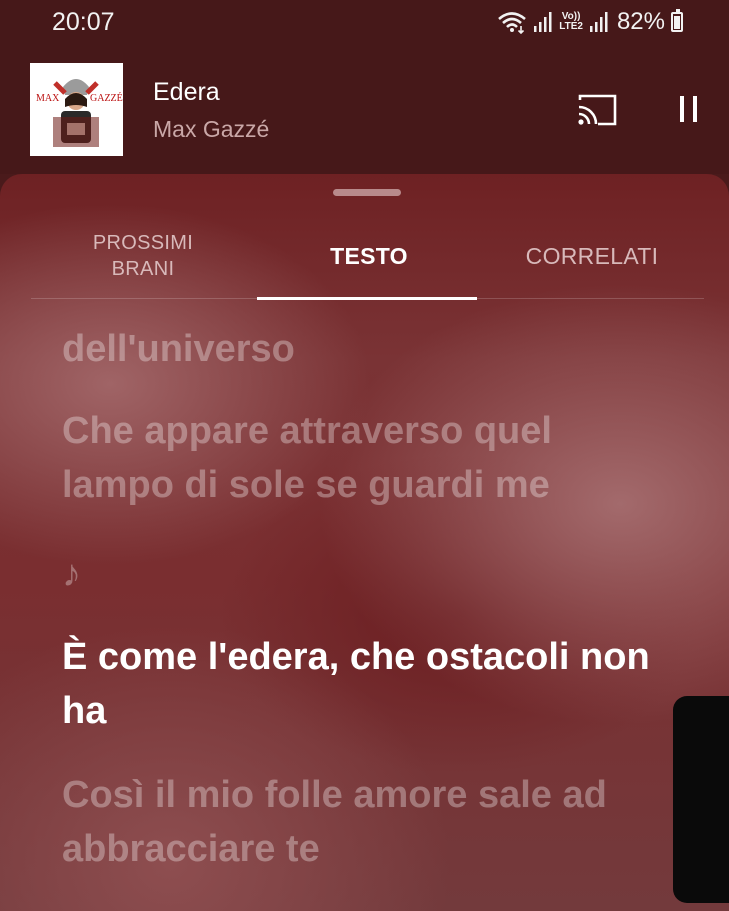 This screenshot has height=911, width=729. What do you see at coordinates (76, 113) in the screenshot?
I see `album-art-figure` at bounding box center [76, 113].